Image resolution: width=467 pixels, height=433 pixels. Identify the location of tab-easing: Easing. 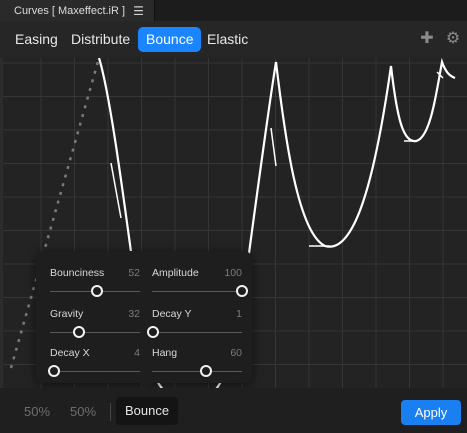
(36, 39).